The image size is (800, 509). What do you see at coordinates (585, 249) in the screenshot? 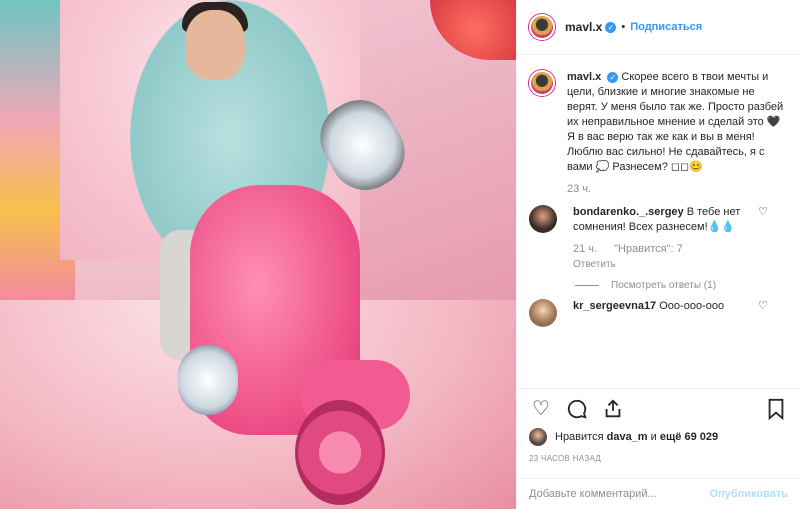
I see `comment-time: 21 ч.` at bounding box center [585, 249].